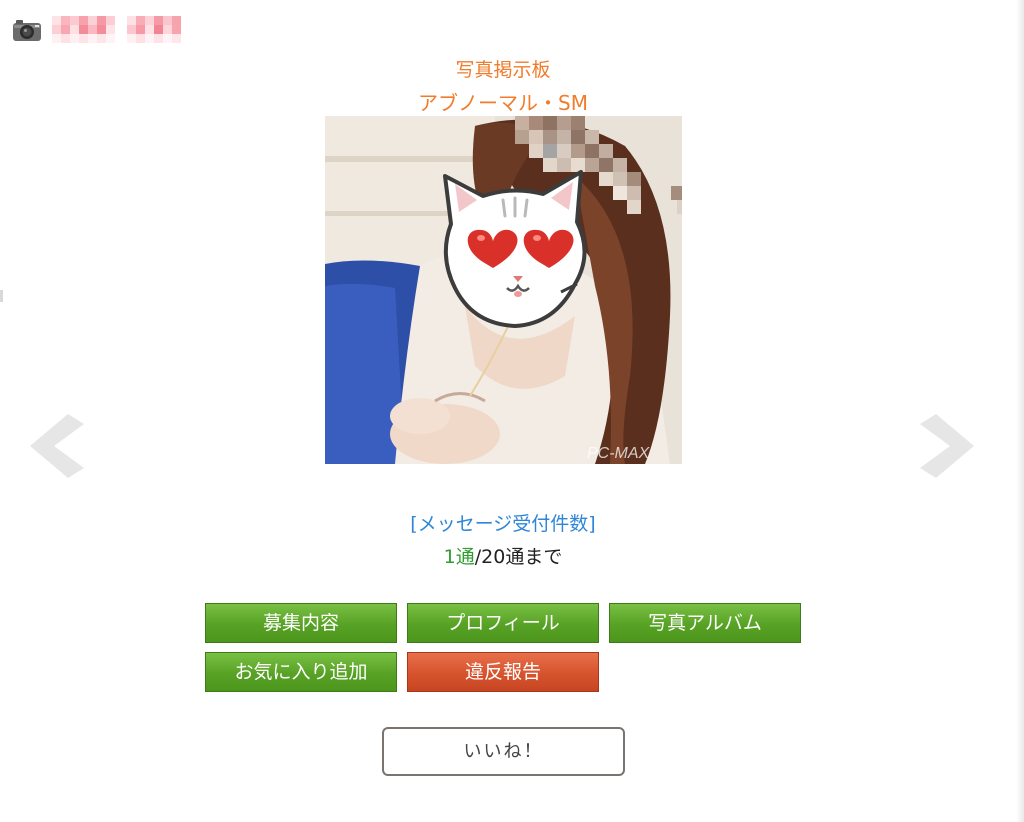  I want to click on photo-image: PC-MAX, so click(503, 290).